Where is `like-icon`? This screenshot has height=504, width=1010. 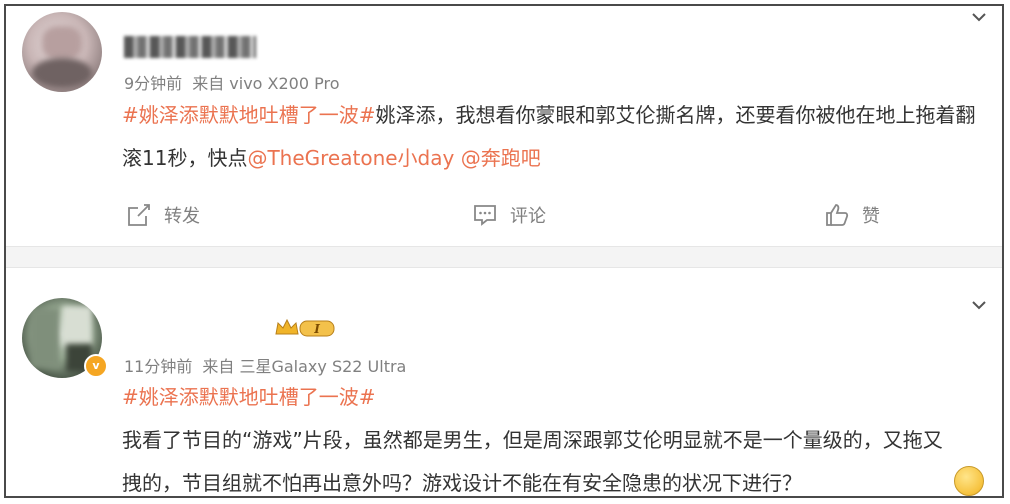 like-icon is located at coordinates (837, 215).